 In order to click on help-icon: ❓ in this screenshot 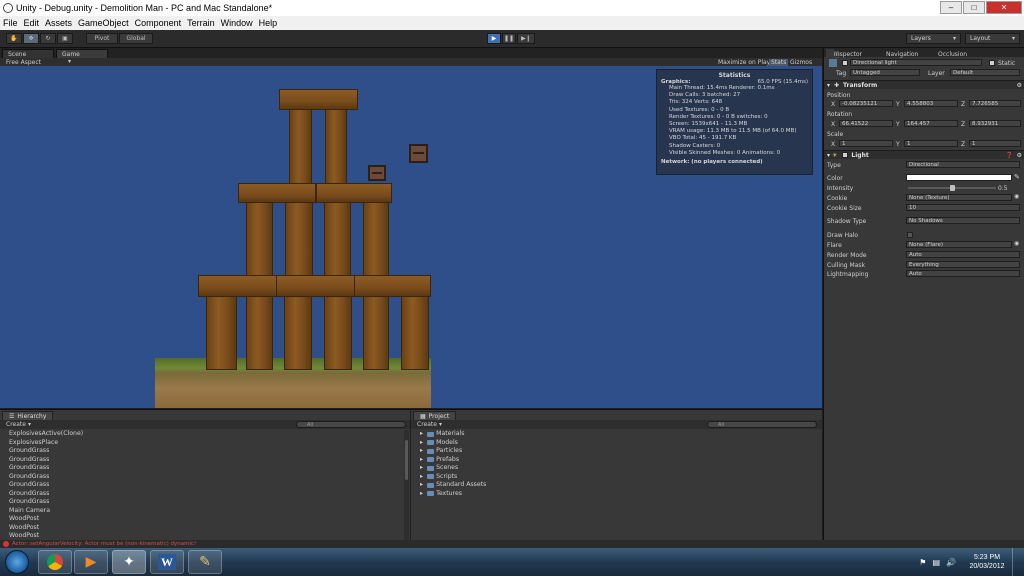, I will do `click(1009, 155)`.